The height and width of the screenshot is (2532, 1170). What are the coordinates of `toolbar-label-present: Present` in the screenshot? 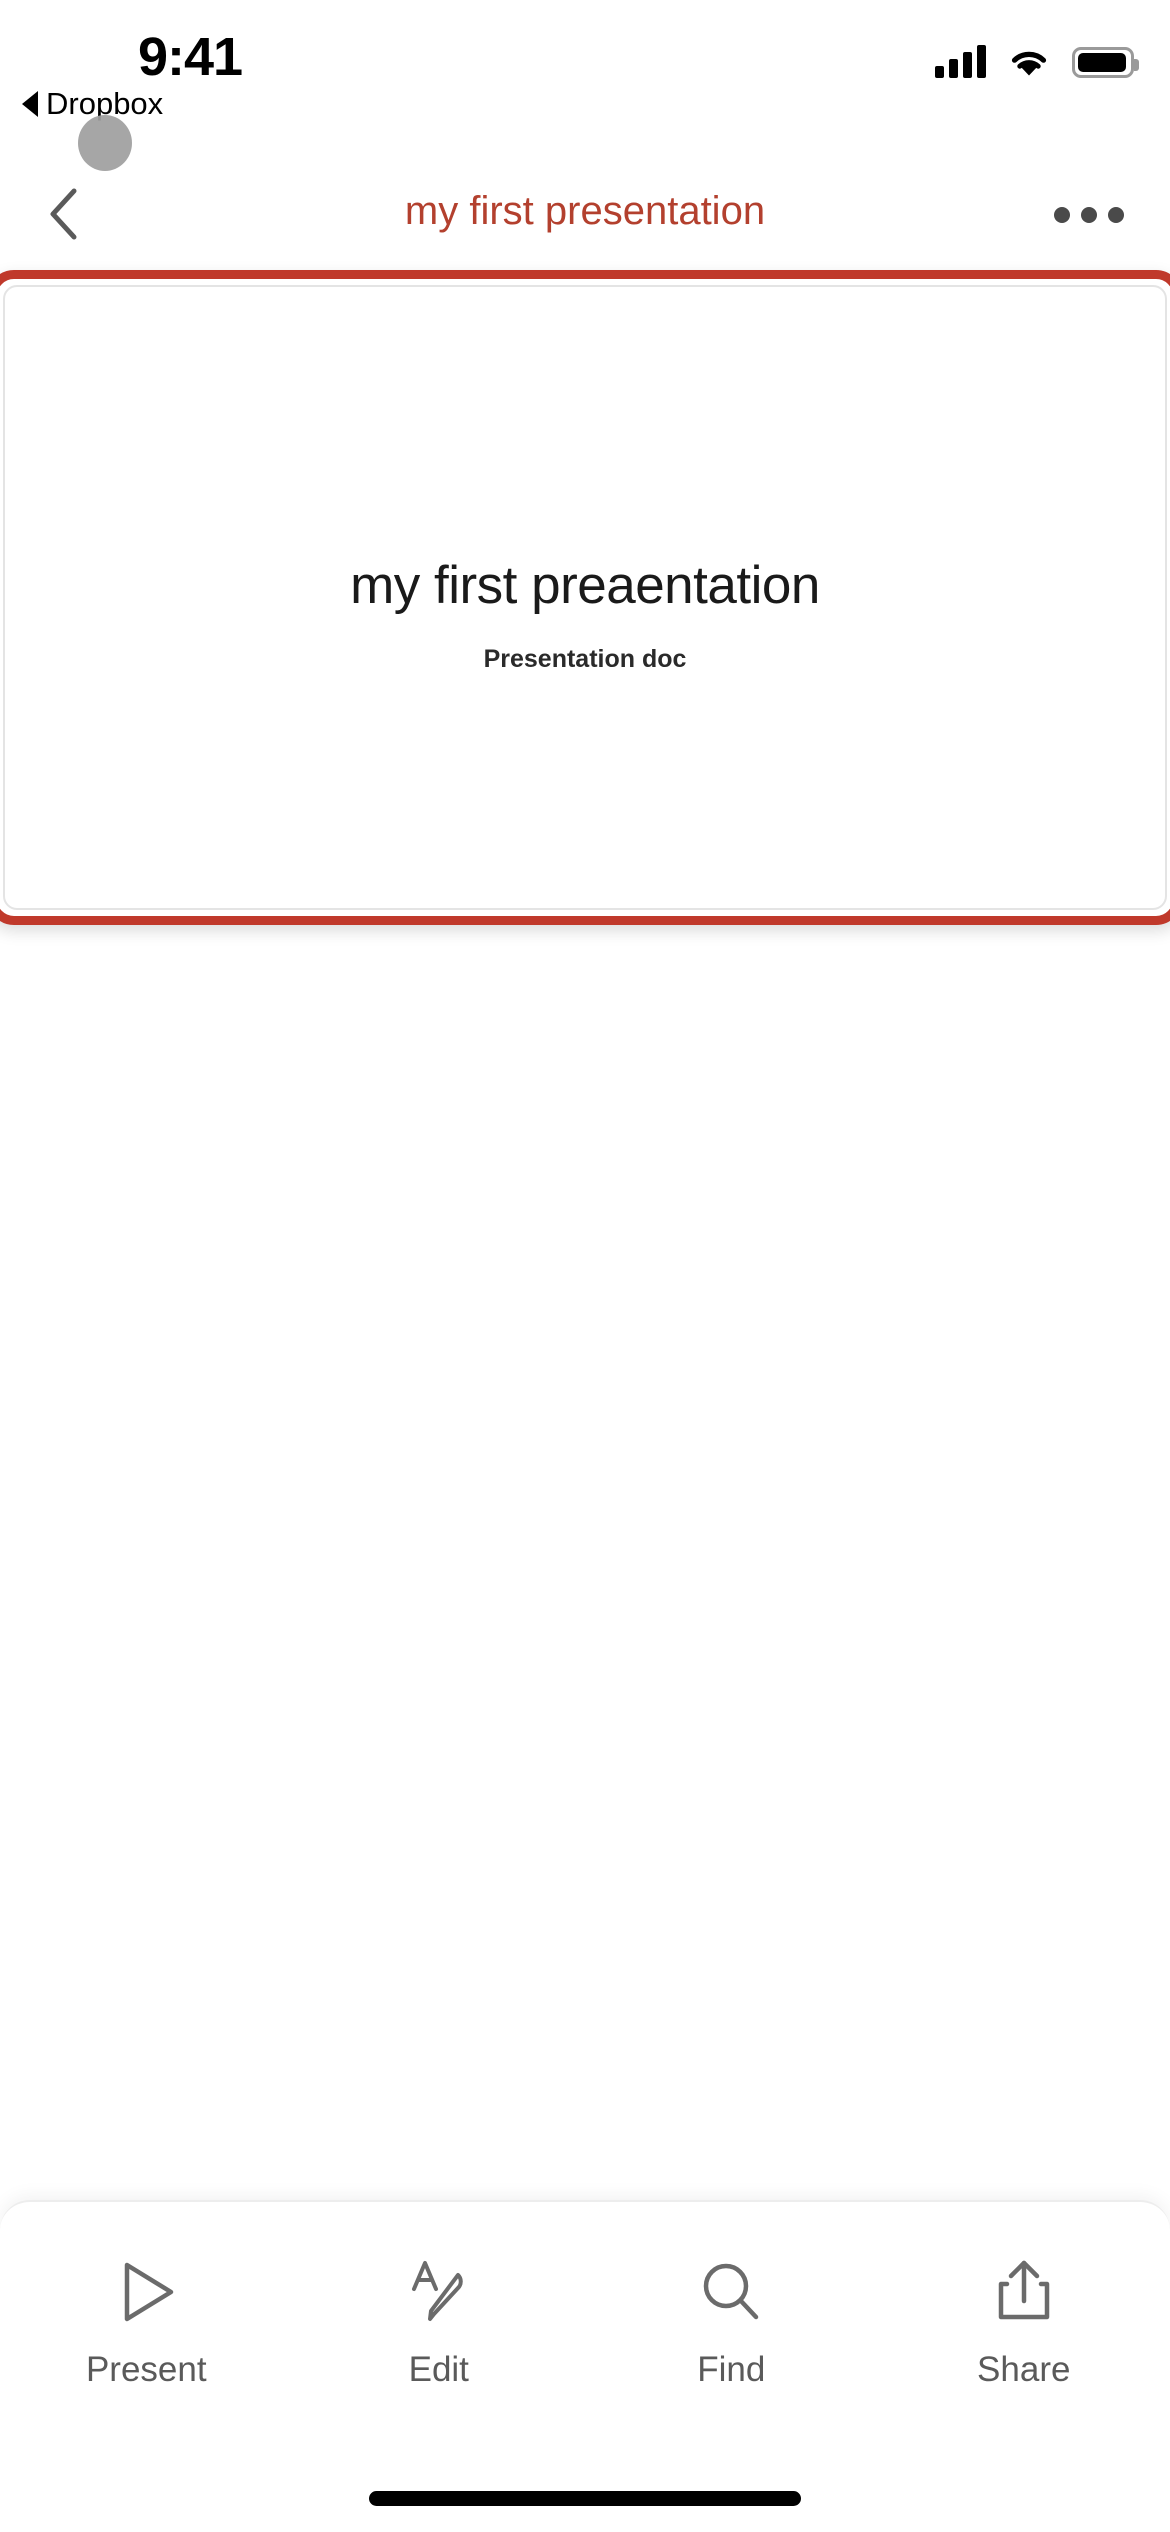 It's located at (146, 2369).